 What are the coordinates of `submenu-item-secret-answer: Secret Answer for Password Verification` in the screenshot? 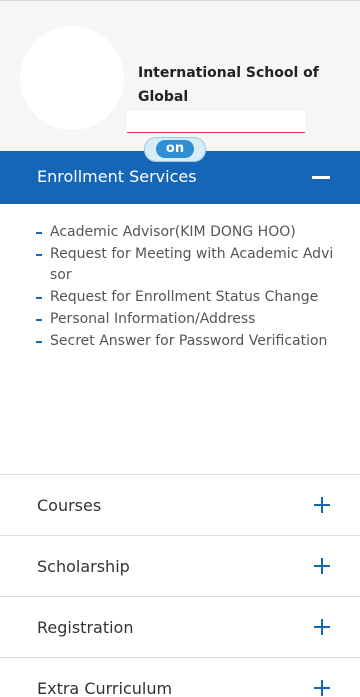 It's located at (185, 341).